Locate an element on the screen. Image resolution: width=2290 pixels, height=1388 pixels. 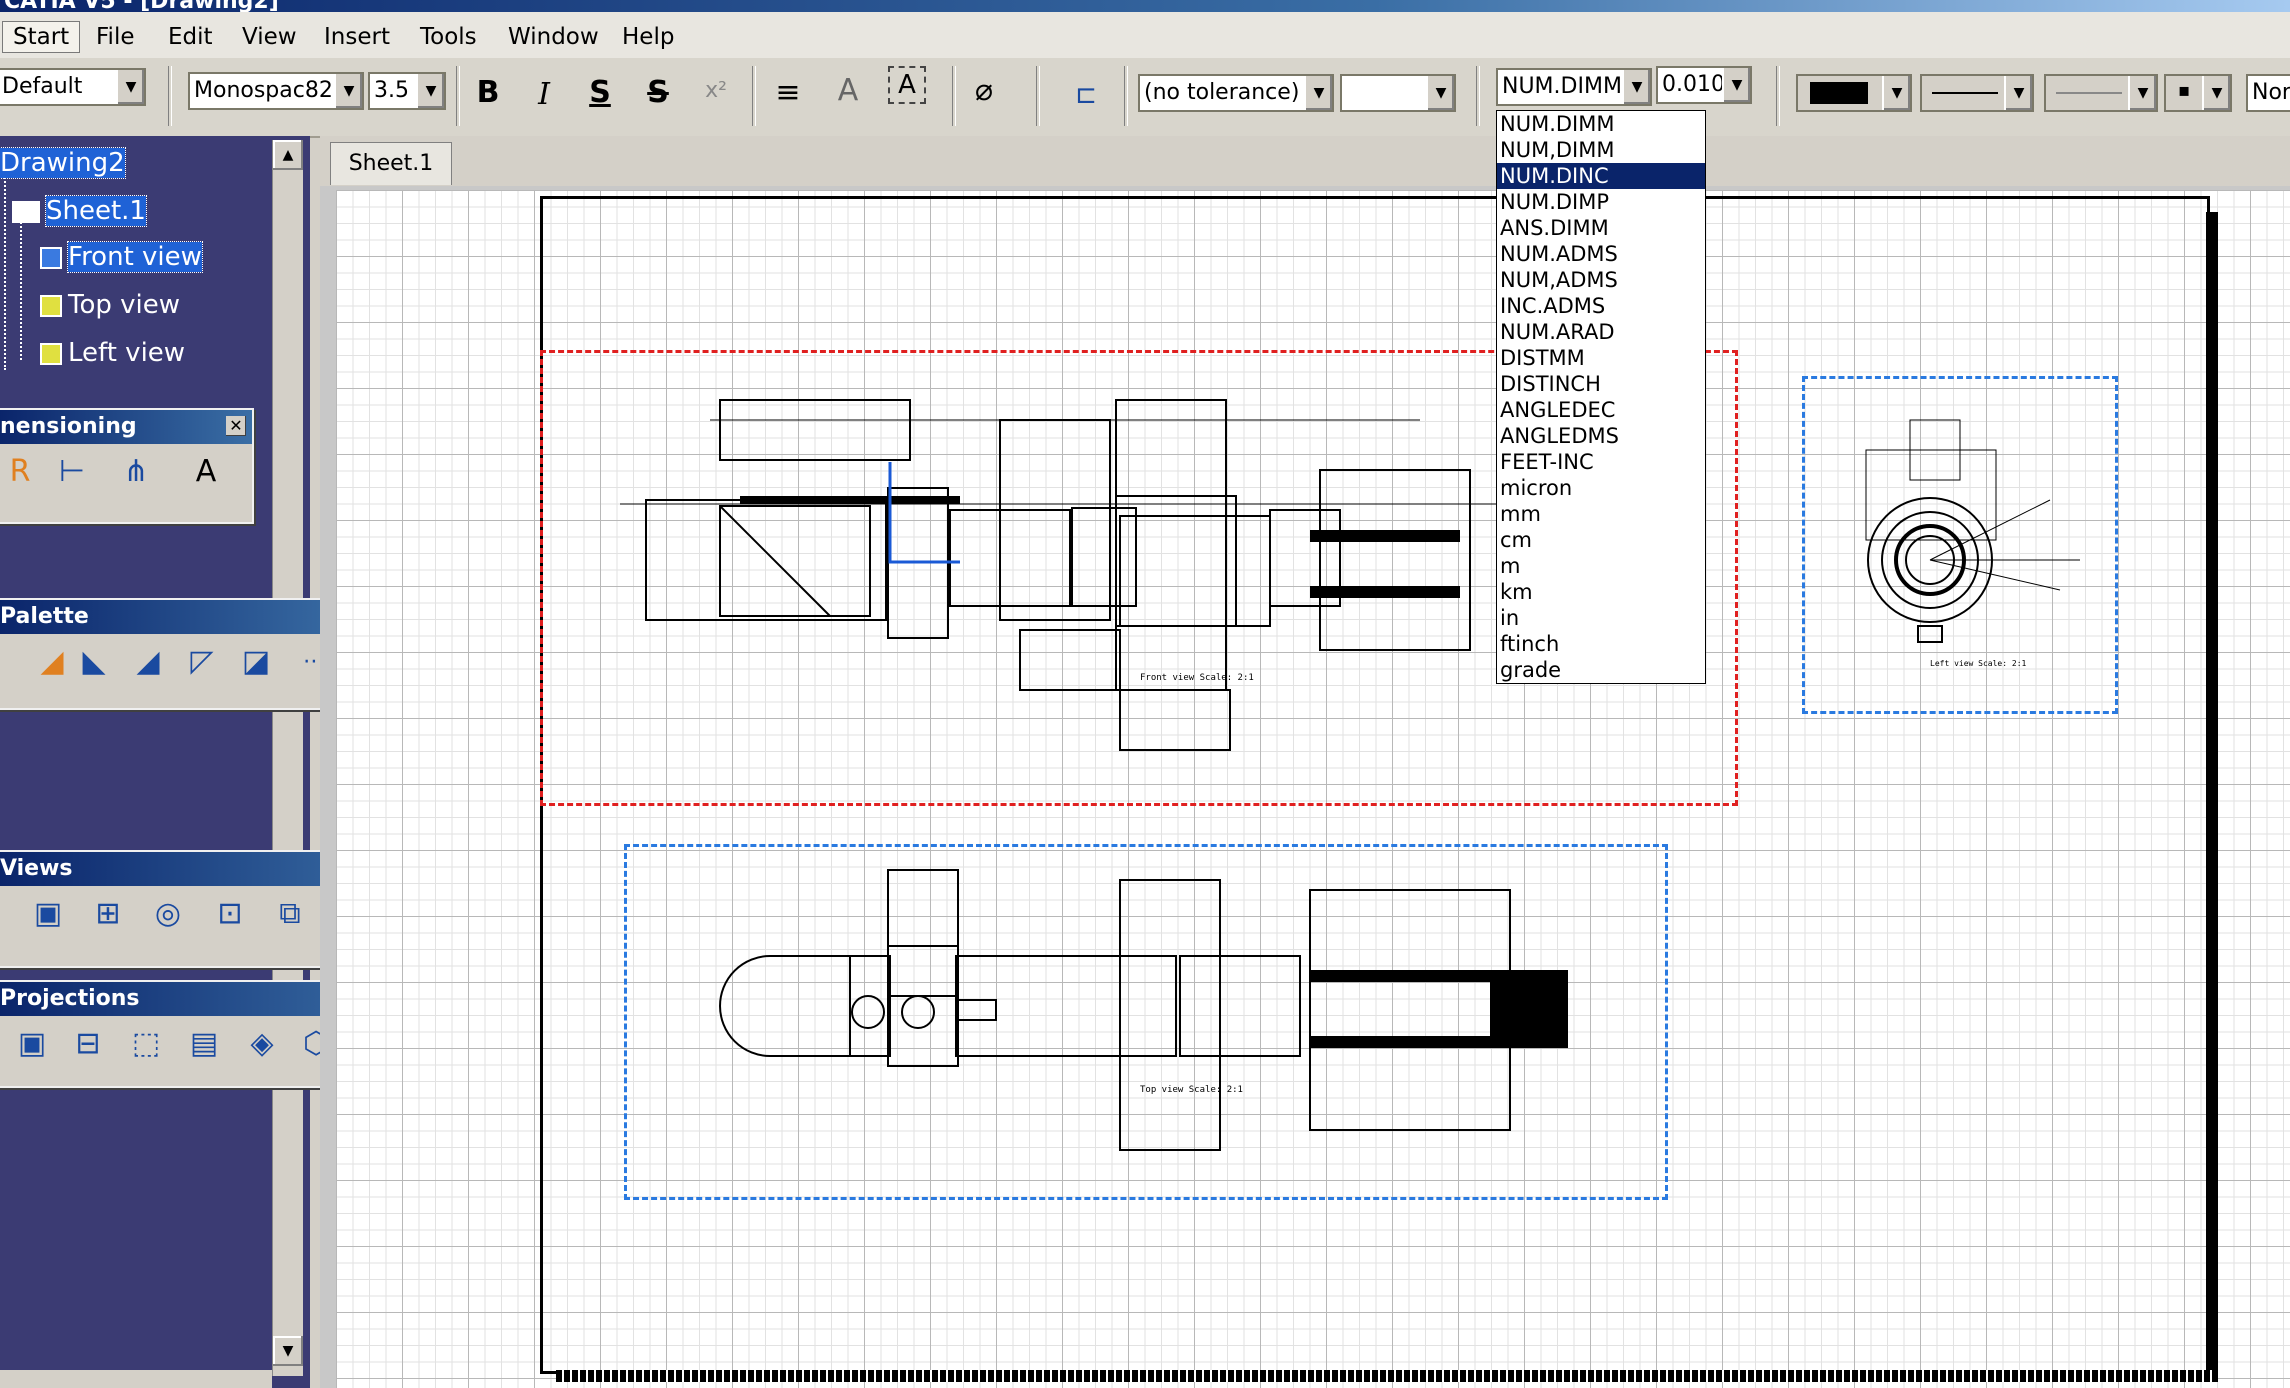
dropdown-option: NUM.DIMM is located at coordinates (1601, 124).